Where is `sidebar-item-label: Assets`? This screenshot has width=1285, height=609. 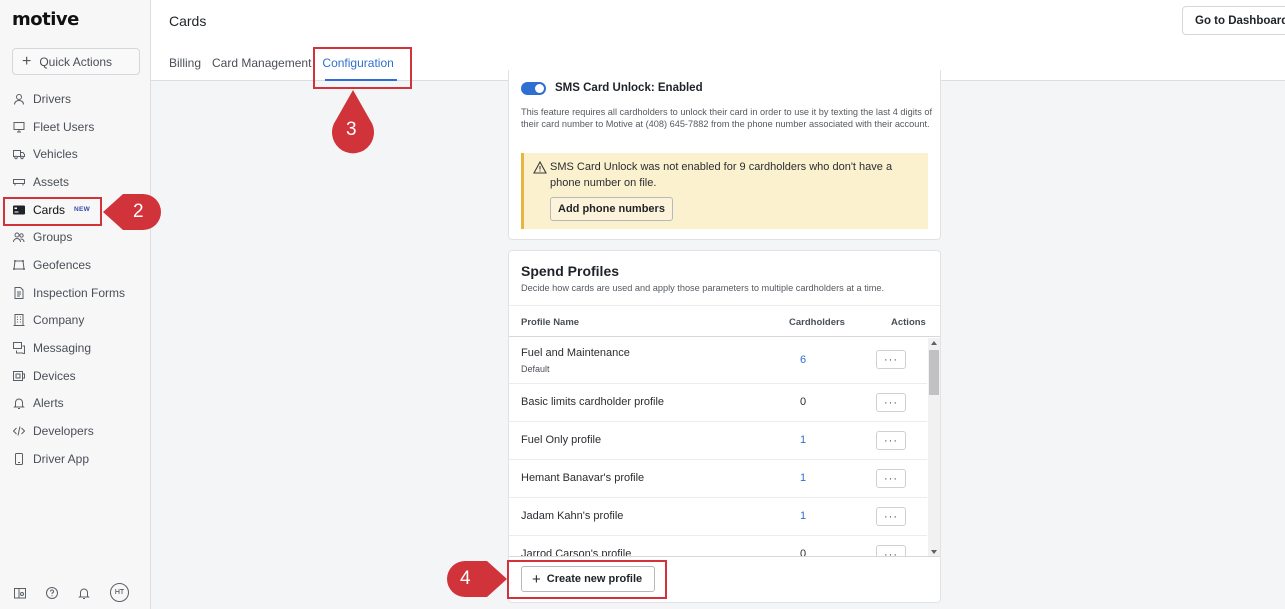
sidebar-item-label: Assets is located at coordinates (51, 181).